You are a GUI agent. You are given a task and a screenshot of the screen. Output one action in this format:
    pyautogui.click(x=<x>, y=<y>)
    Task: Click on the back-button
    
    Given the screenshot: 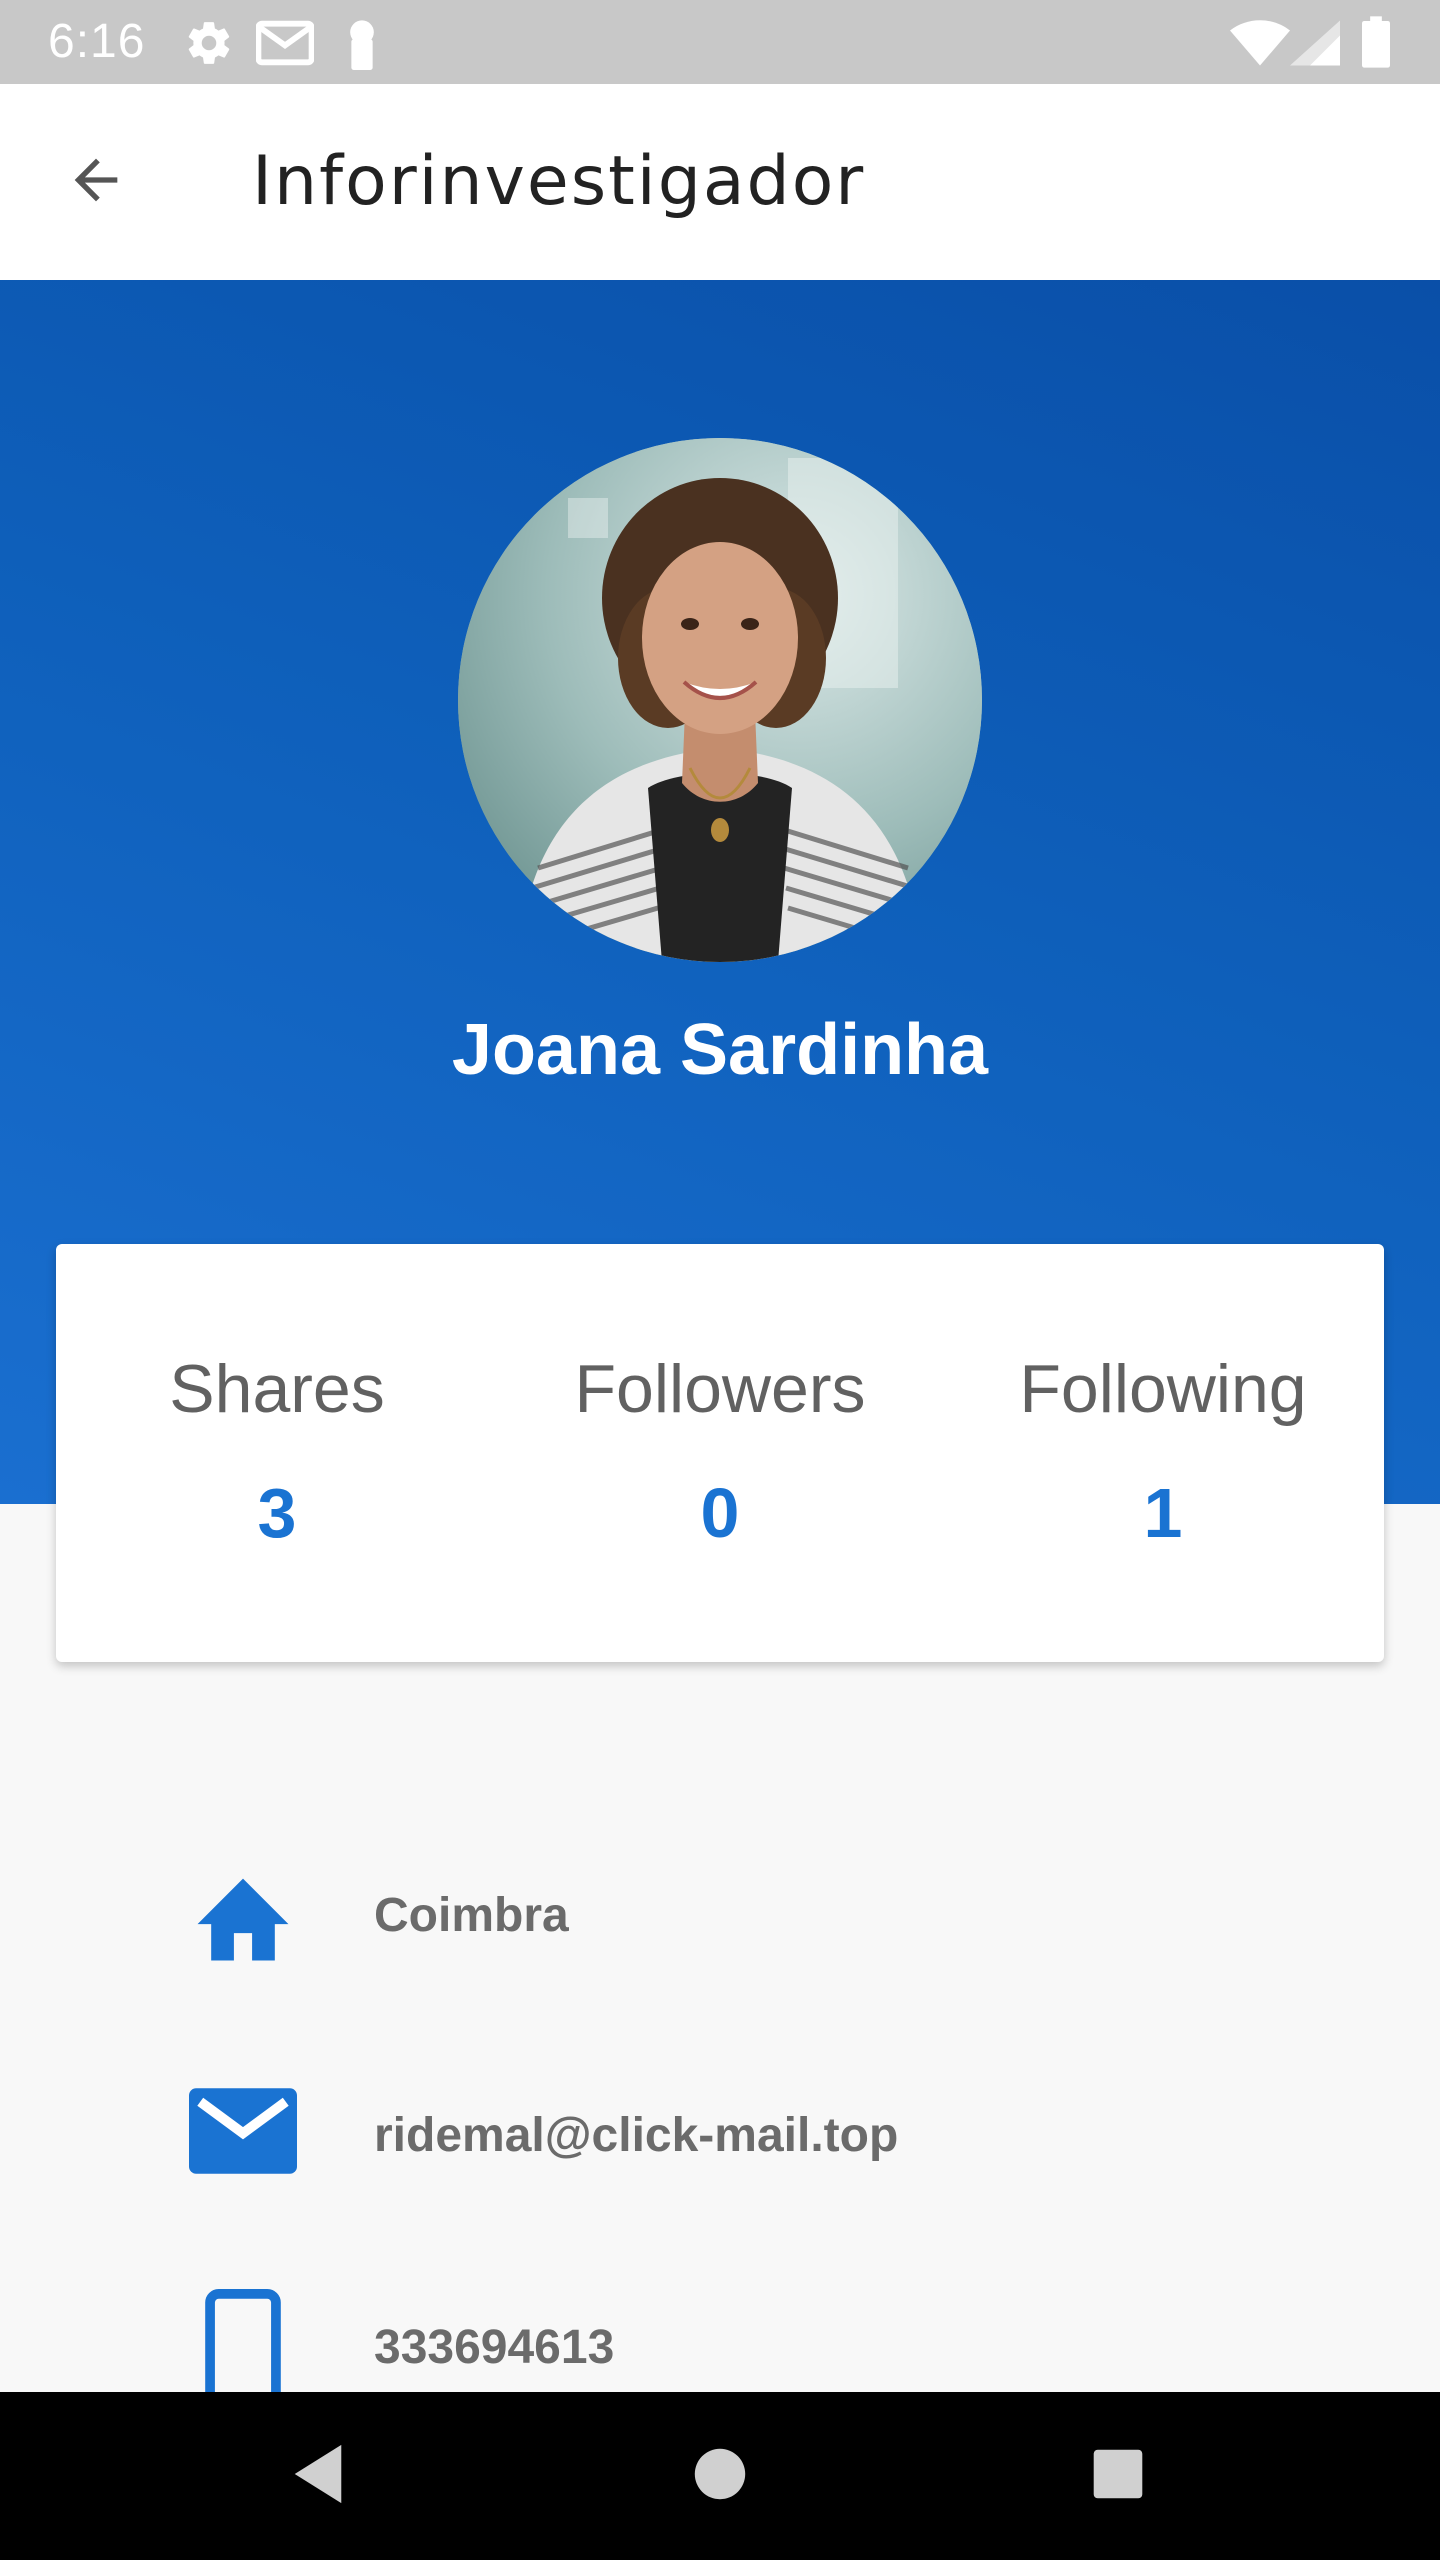 What is the action you would take?
    pyautogui.click(x=96, y=182)
    